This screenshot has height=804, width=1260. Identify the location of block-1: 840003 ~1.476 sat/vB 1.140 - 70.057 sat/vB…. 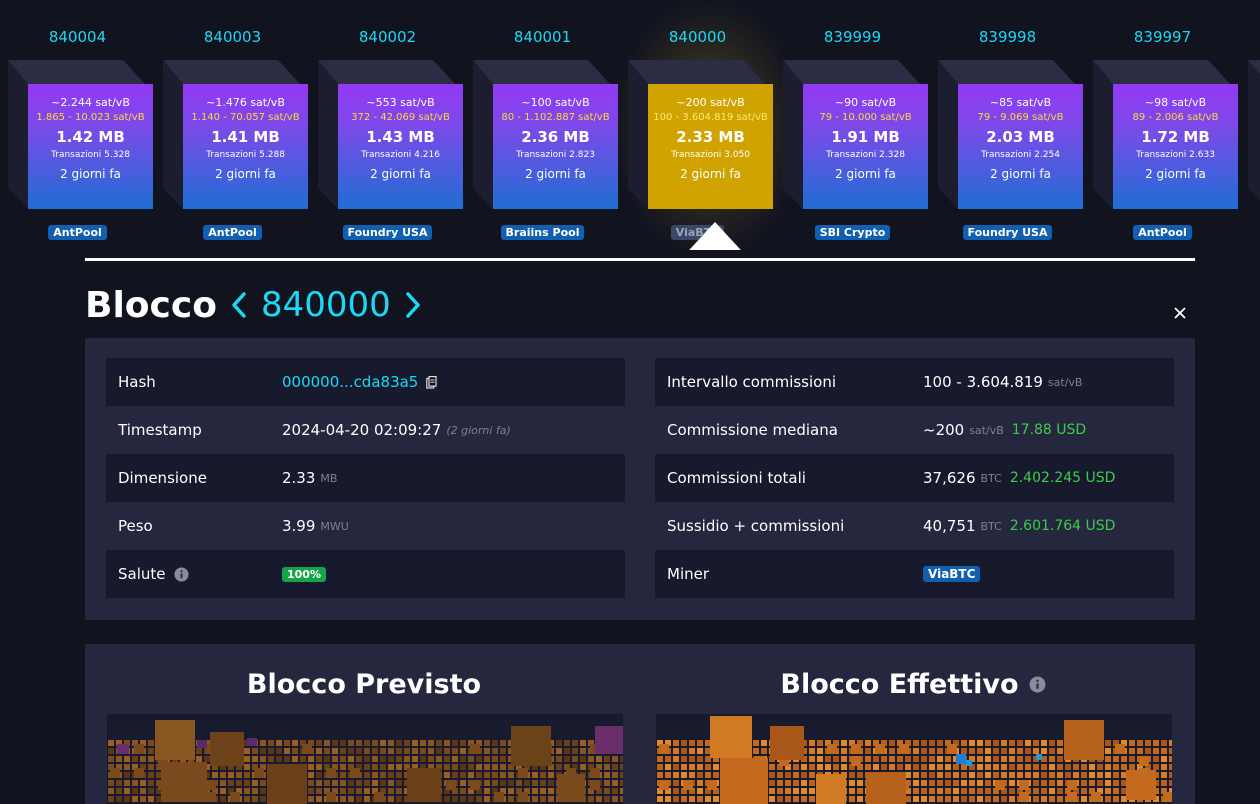
(232, 125).